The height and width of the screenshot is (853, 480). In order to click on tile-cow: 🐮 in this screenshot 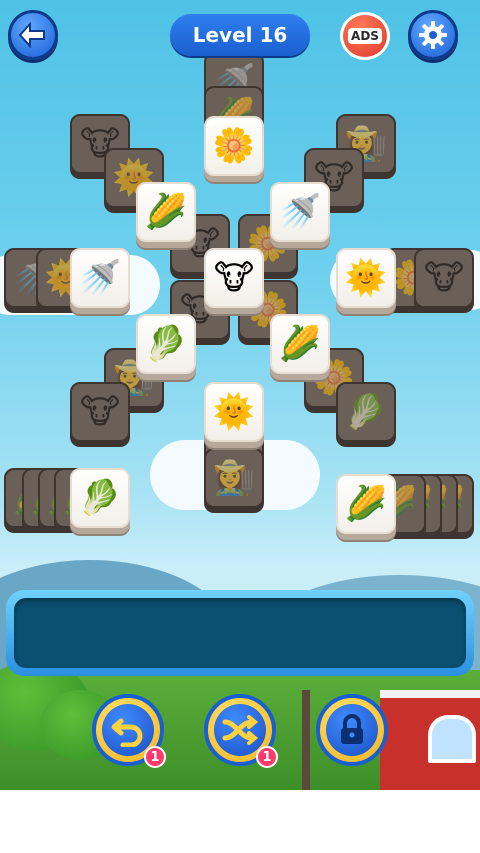, I will do `click(234, 278)`.